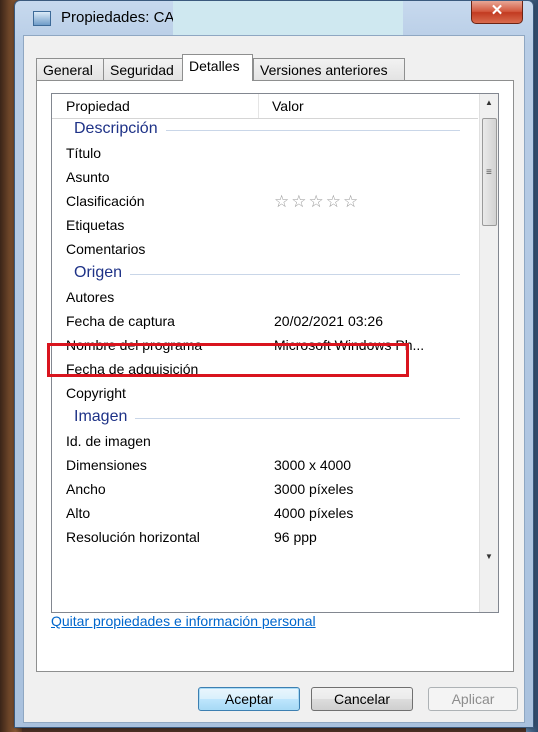  Describe the element at coordinates (265, 442) in the screenshot. I see `list-item: Id. de imagen` at that location.